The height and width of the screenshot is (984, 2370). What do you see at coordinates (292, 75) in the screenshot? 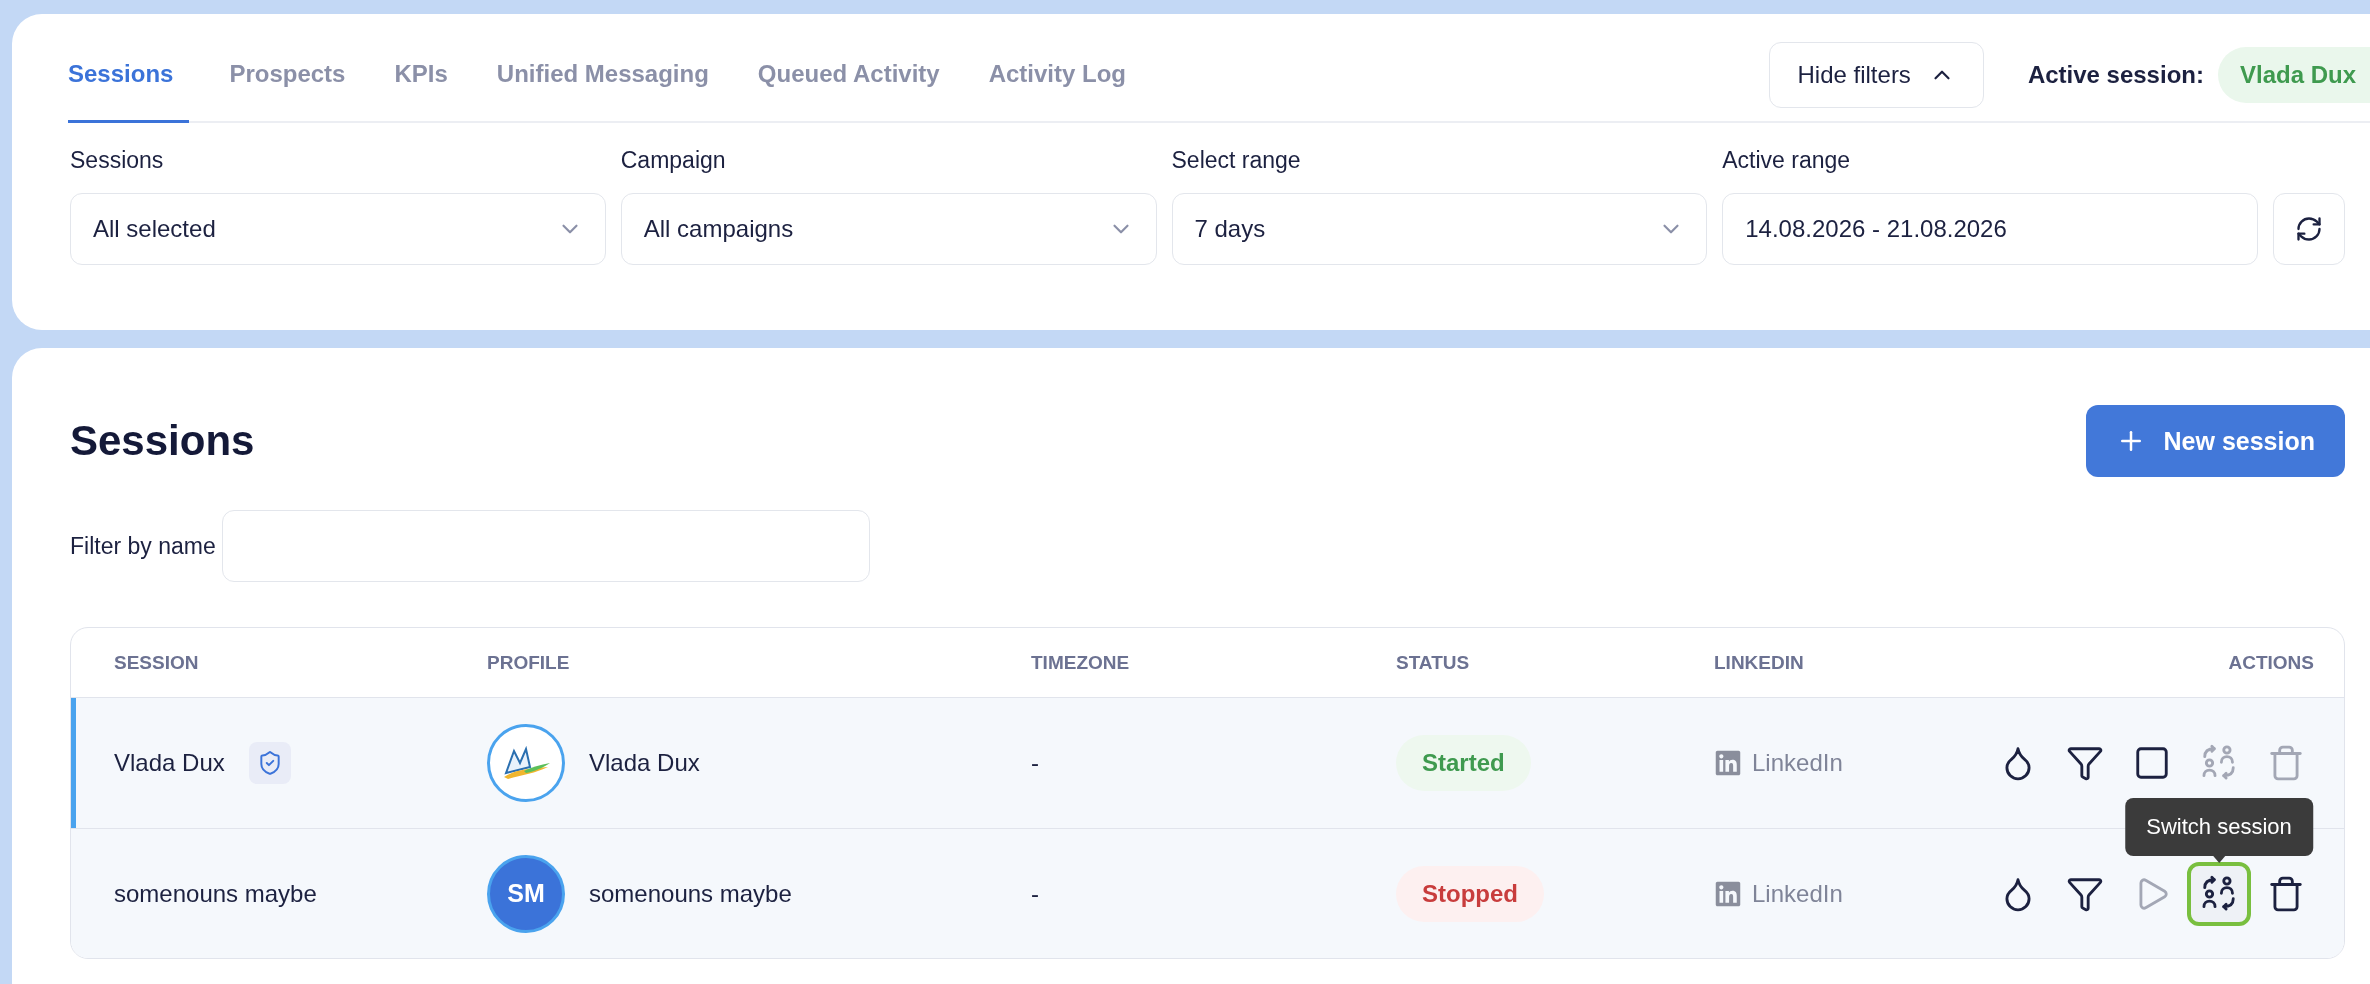
I see `nav-tab: Prospects` at bounding box center [292, 75].